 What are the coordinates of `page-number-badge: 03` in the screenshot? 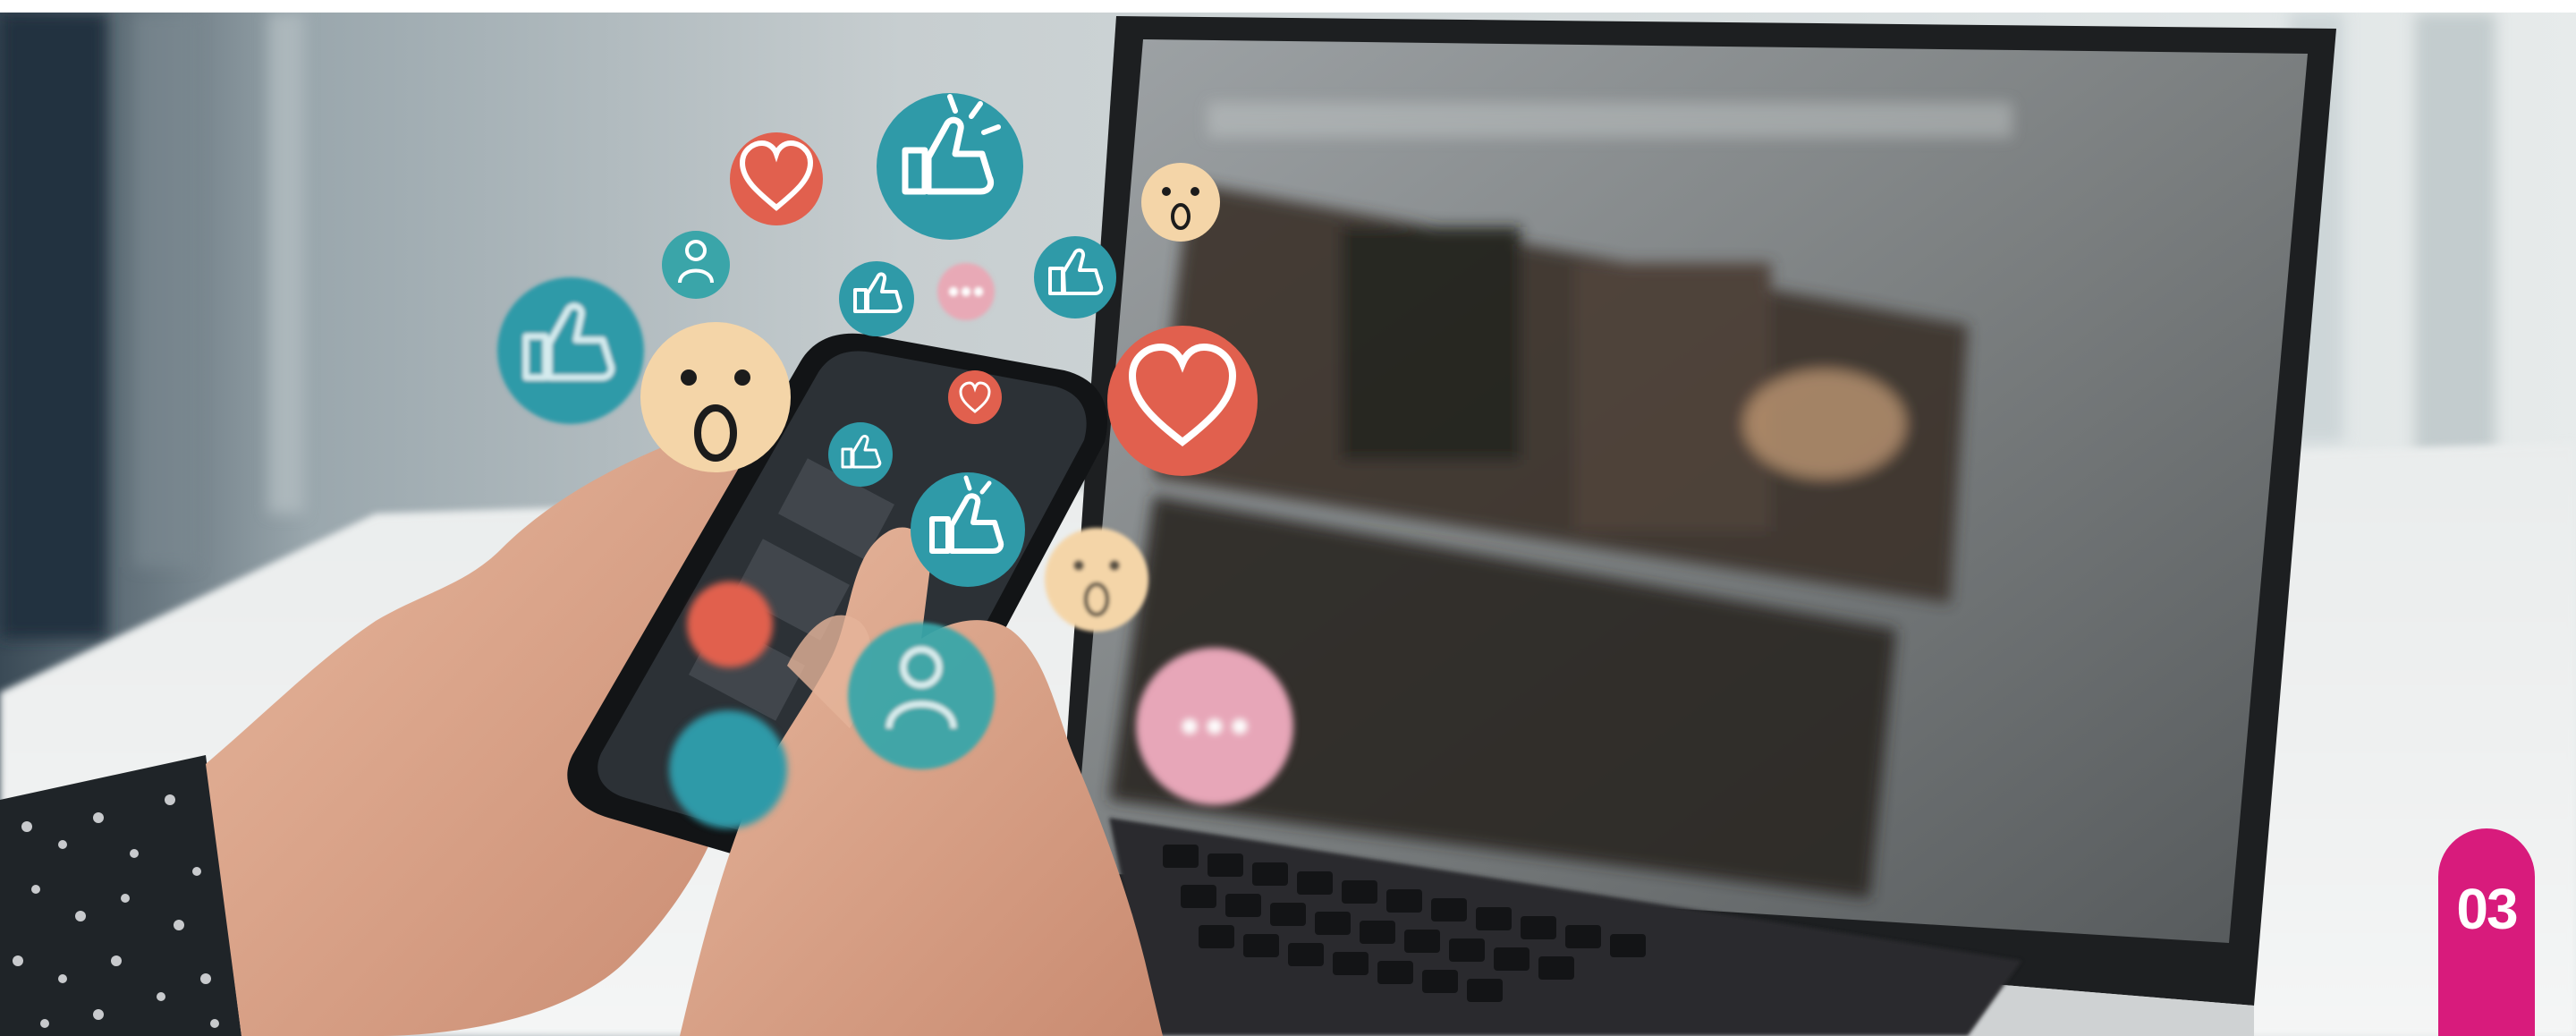 It's located at (2486, 932).